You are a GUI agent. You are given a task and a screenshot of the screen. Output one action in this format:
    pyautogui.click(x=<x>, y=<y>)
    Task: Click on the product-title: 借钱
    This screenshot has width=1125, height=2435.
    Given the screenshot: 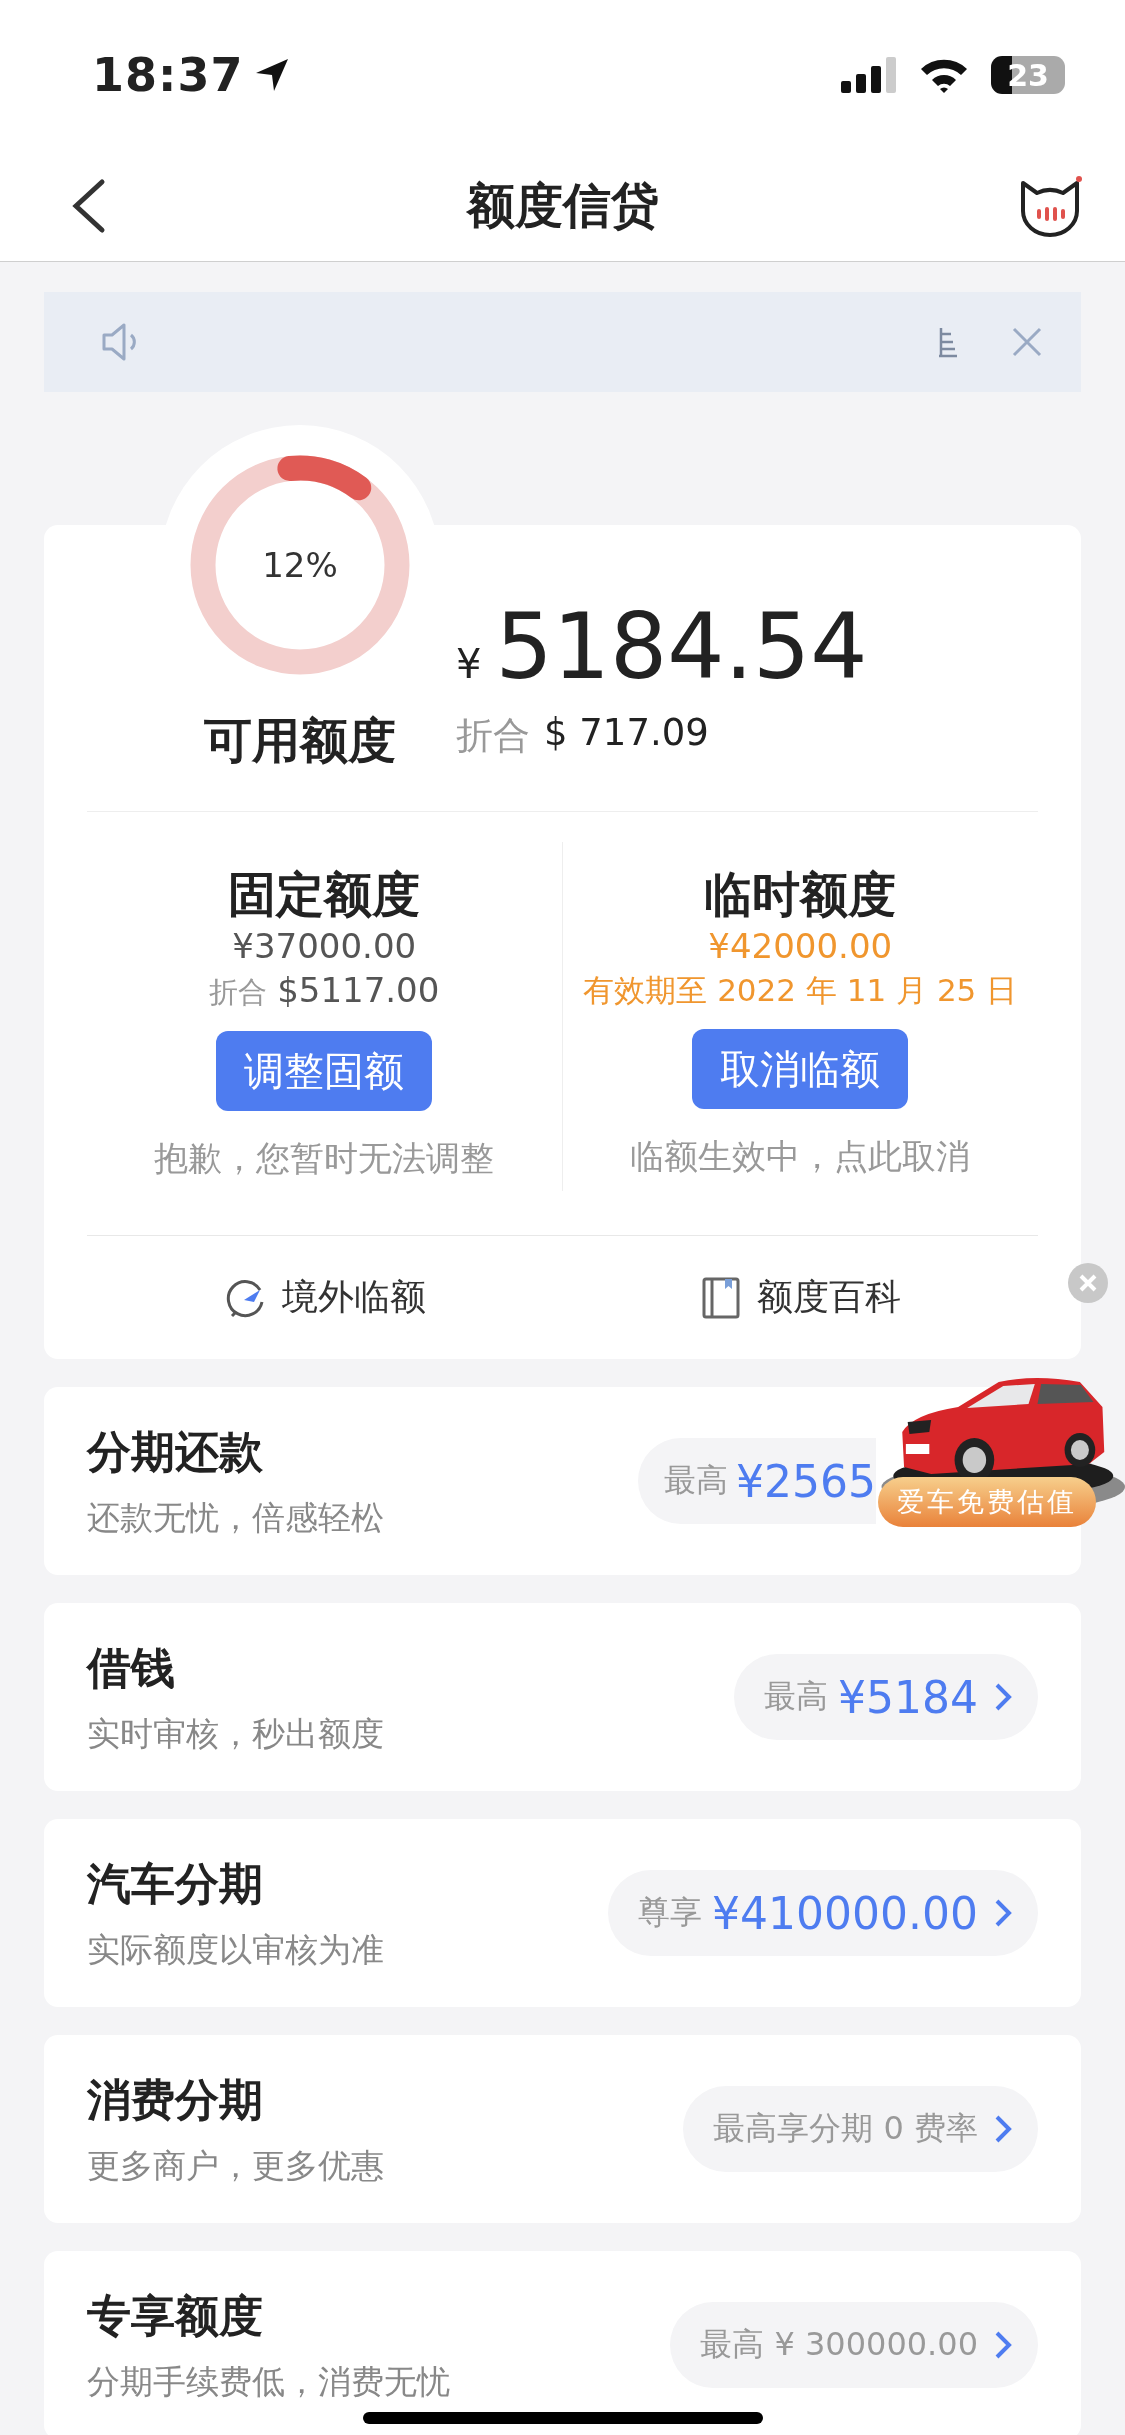 What is the action you would take?
    pyautogui.click(x=131, y=1668)
    